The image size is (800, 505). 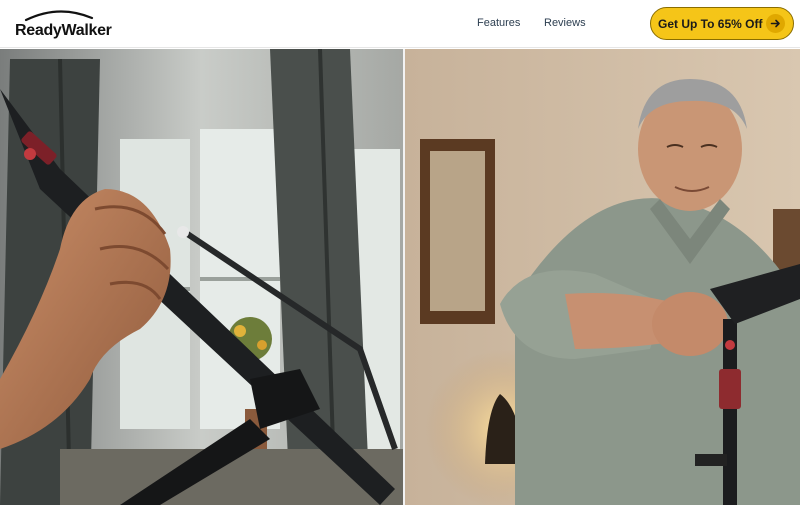 What do you see at coordinates (775, 23) in the screenshot?
I see `arrow-right-icon` at bounding box center [775, 23].